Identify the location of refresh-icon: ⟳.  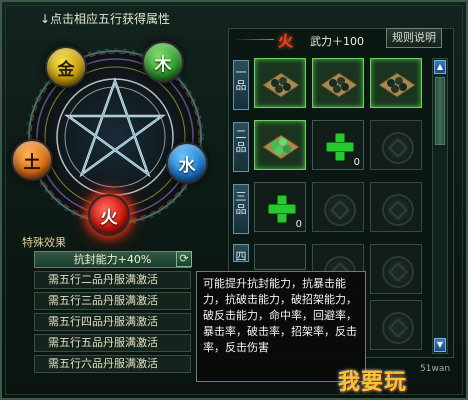
(184, 258).